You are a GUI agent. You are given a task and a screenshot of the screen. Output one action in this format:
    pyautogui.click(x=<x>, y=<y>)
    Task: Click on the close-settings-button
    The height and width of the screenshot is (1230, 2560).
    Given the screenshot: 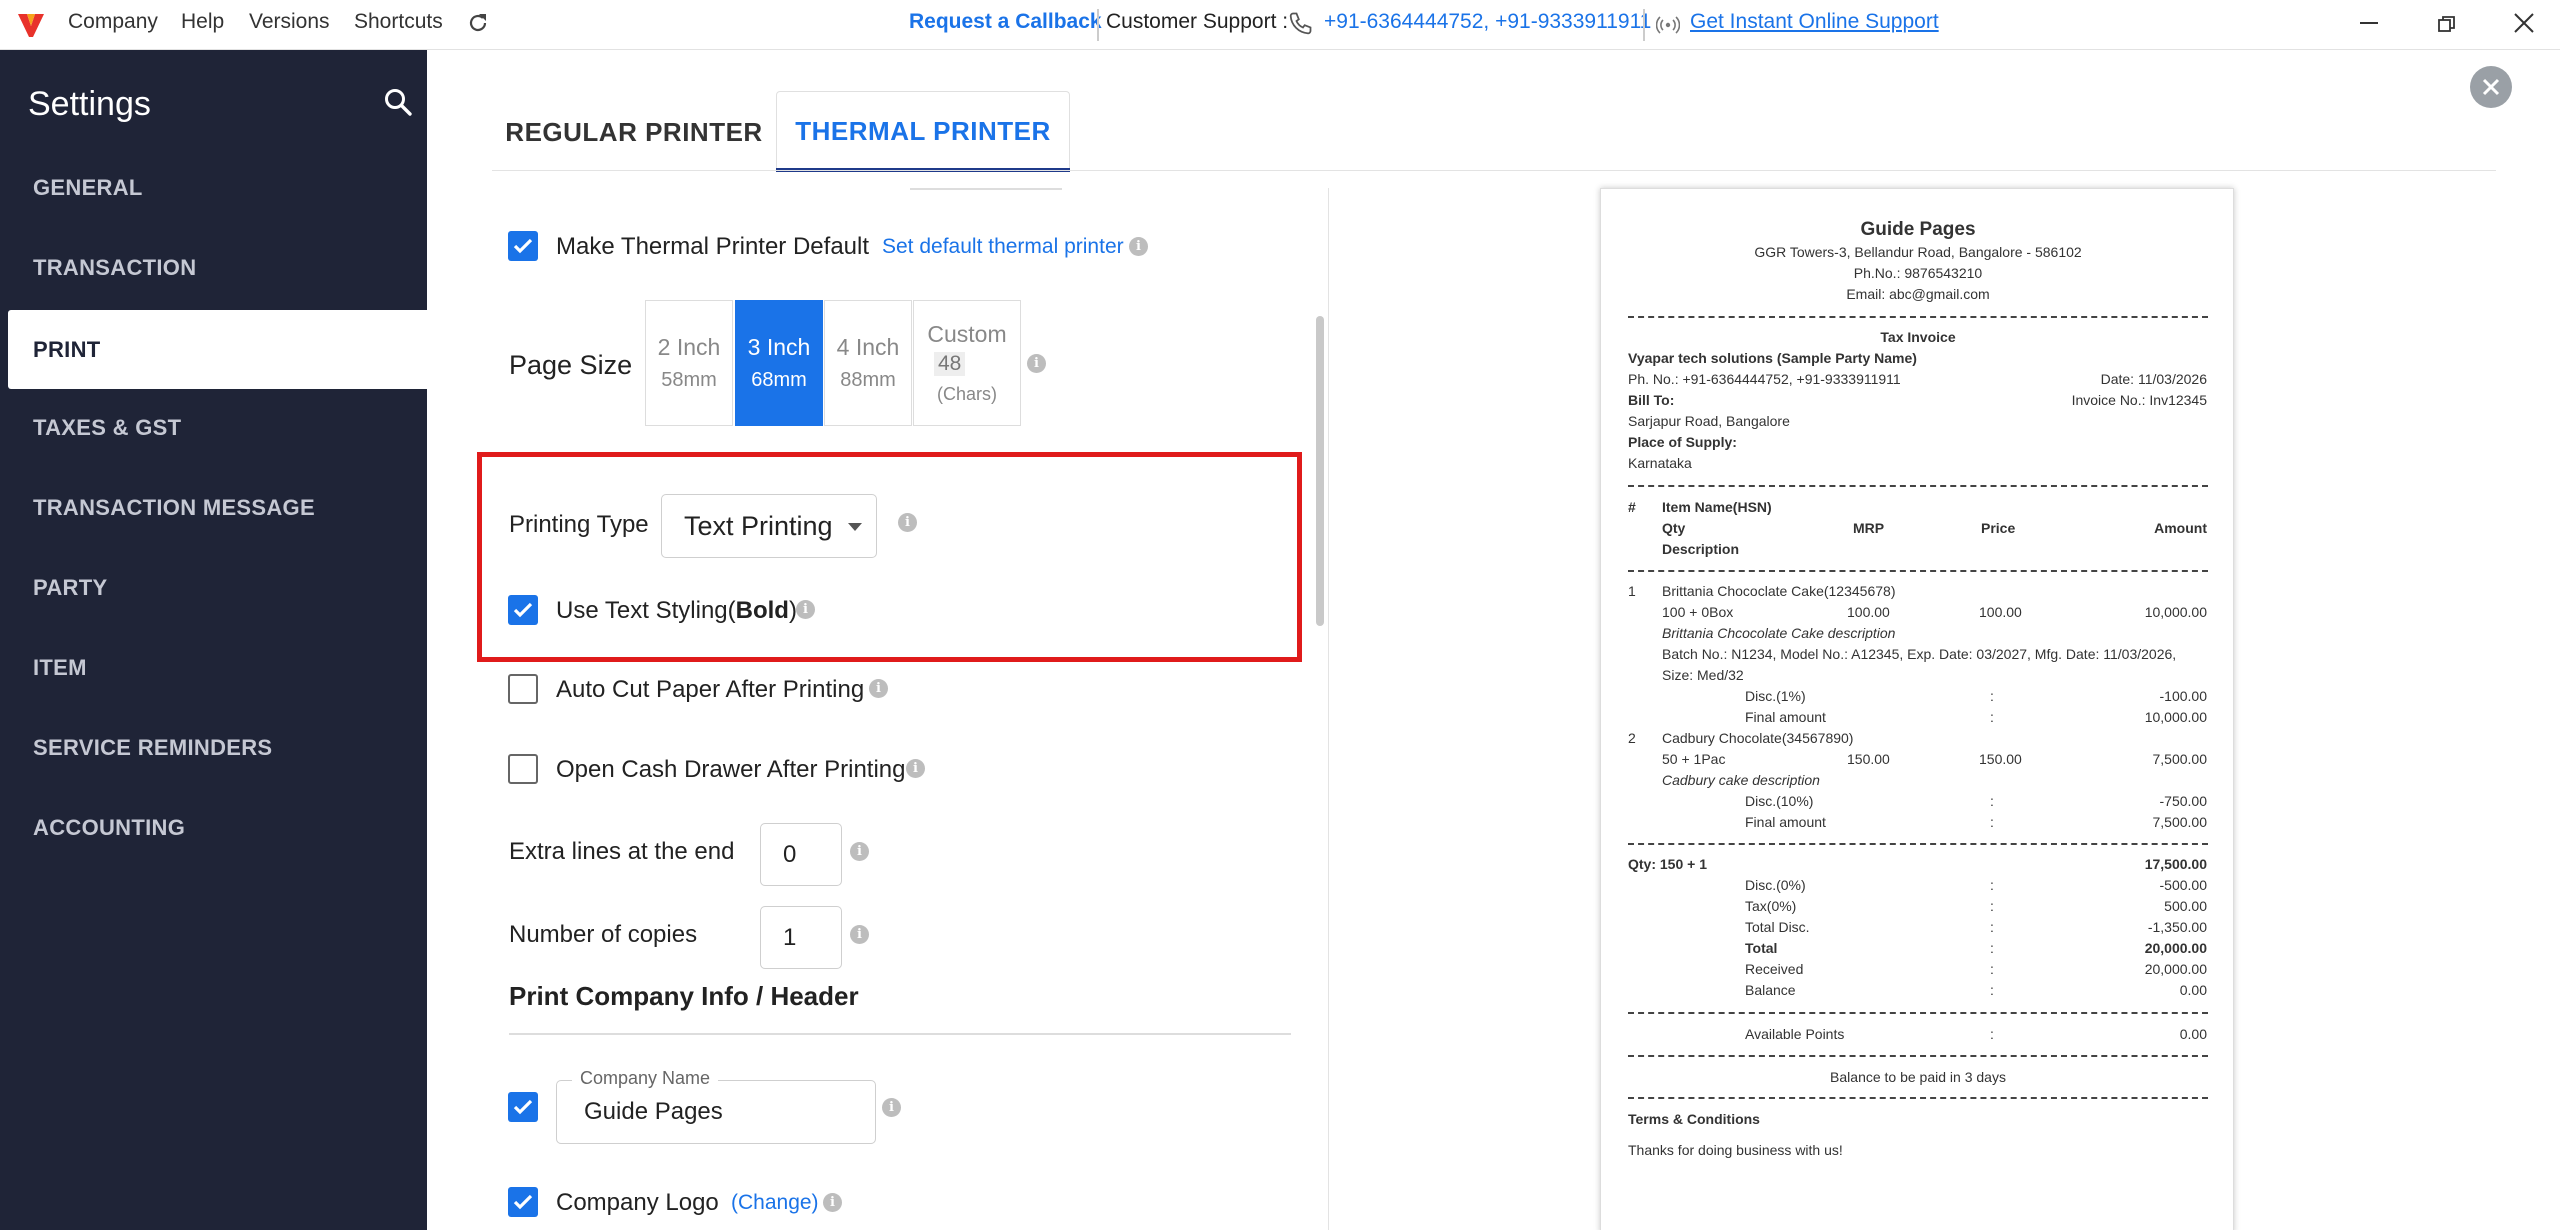 What is the action you would take?
    pyautogui.click(x=2491, y=87)
    